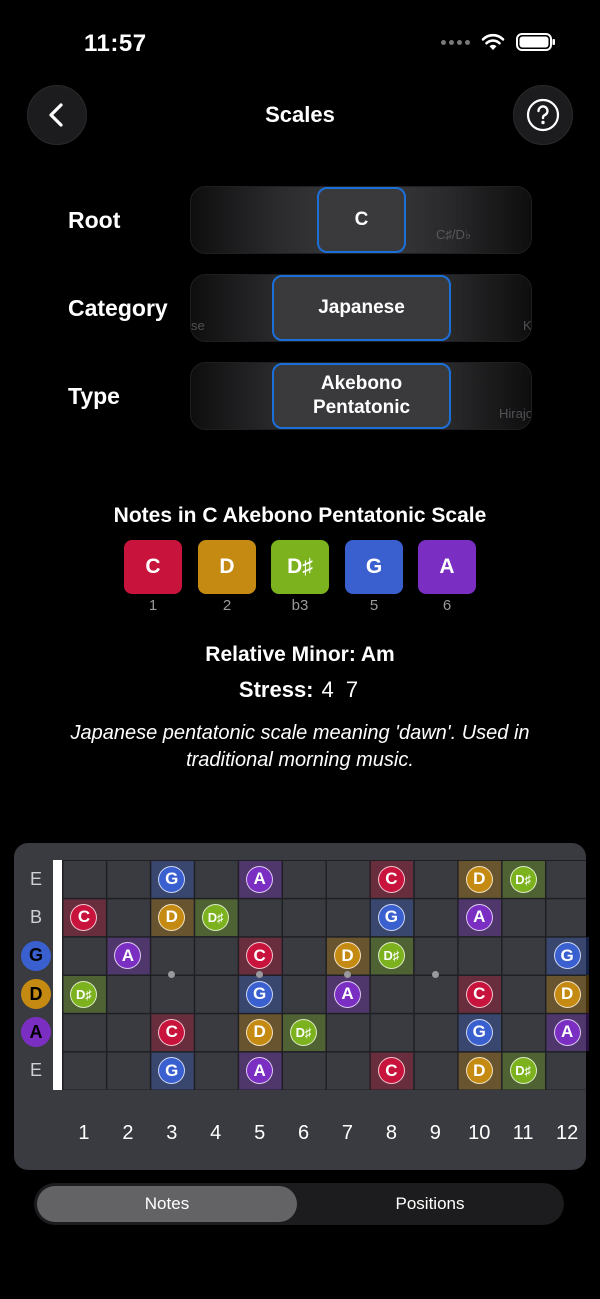 The width and height of the screenshot is (600, 1299). What do you see at coordinates (115, 43) in the screenshot?
I see `status-time: 11:57` at bounding box center [115, 43].